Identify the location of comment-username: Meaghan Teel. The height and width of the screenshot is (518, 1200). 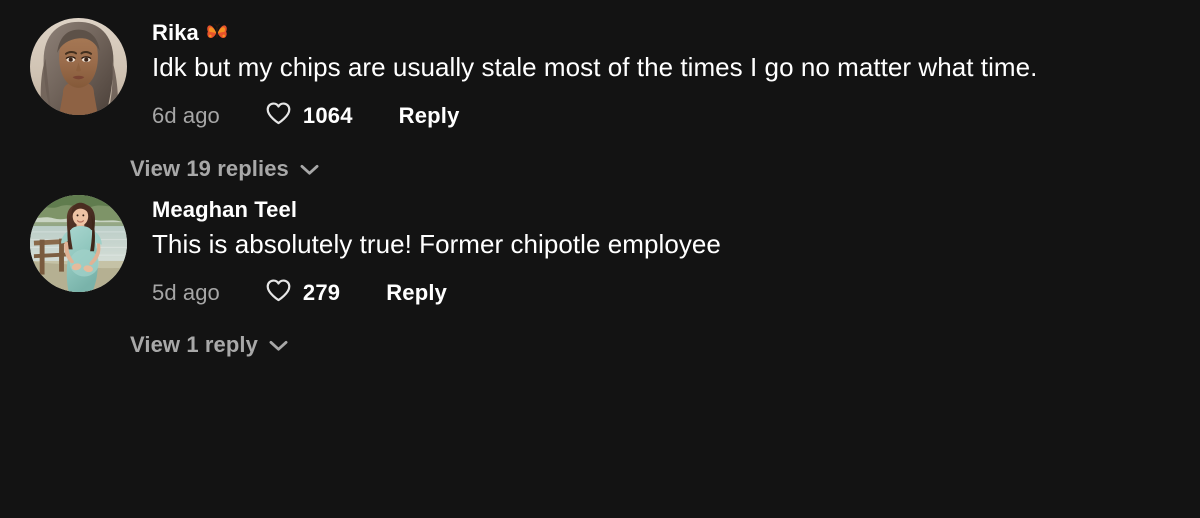
(676, 210).